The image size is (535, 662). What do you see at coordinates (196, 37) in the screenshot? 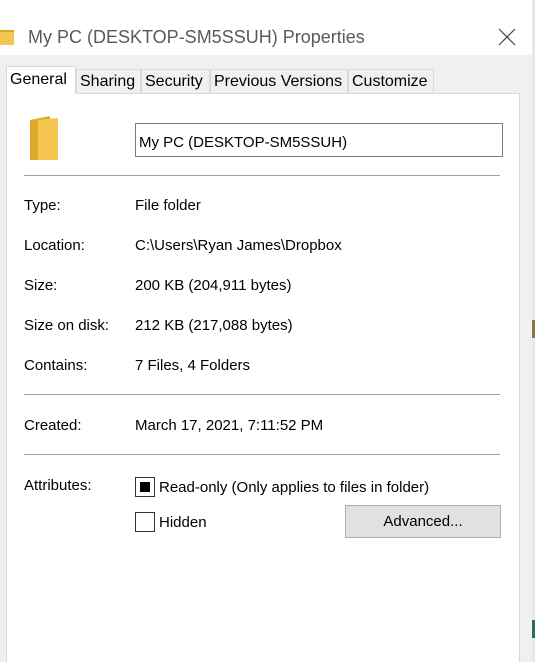
I see `window-title: My PC (DESKTOP-SM5SSUH) Properties` at bounding box center [196, 37].